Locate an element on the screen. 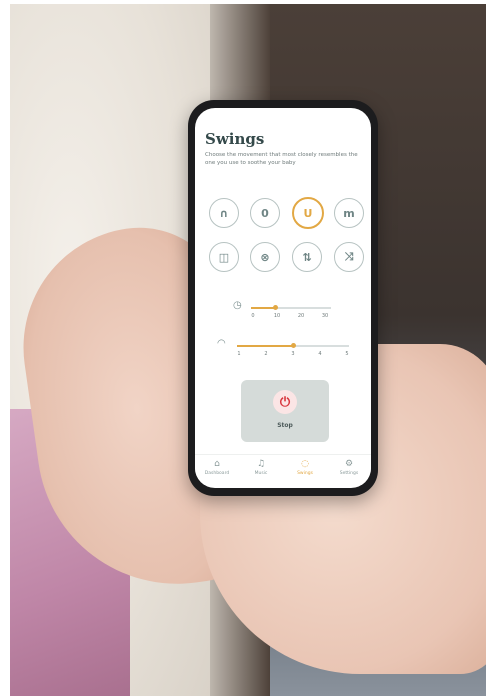 The image size is (491, 700). mode-button-3: U is located at coordinates (308, 213).